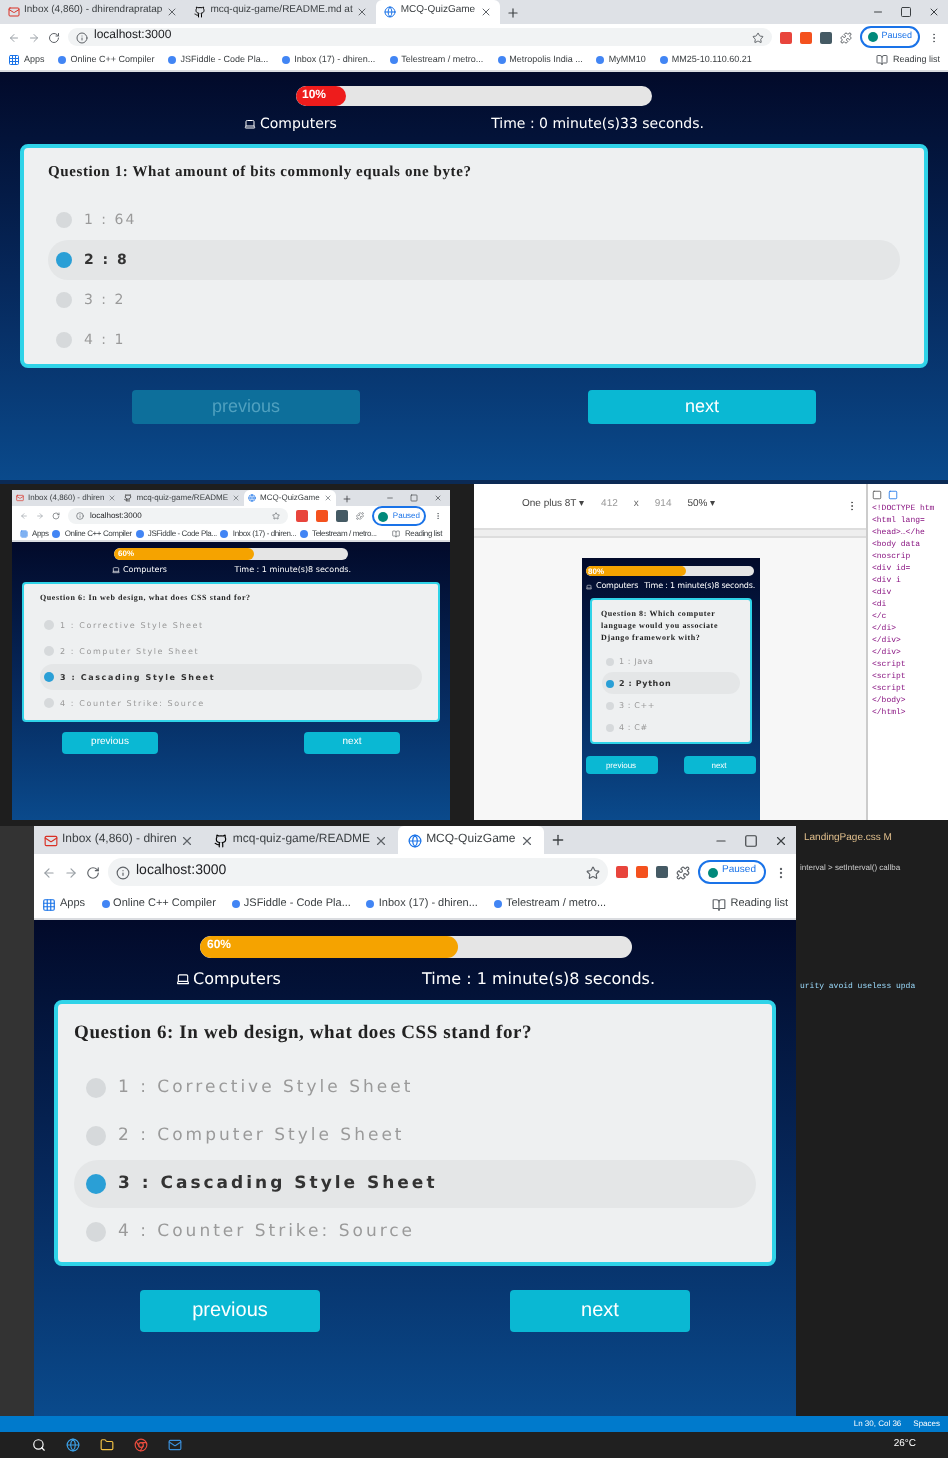 The height and width of the screenshot is (1458, 948). What do you see at coordinates (141, 1445) in the screenshot?
I see `browser-icon` at bounding box center [141, 1445].